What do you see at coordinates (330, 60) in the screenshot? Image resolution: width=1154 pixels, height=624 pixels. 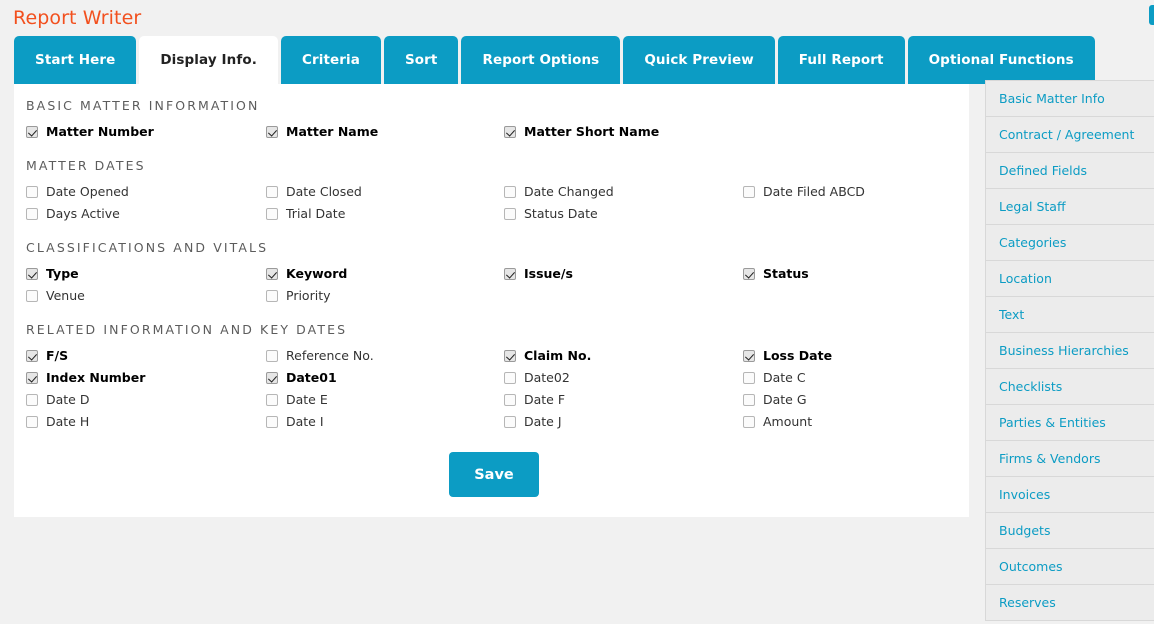 I see `tab-criteria: Criteria` at bounding box center [330, 60].